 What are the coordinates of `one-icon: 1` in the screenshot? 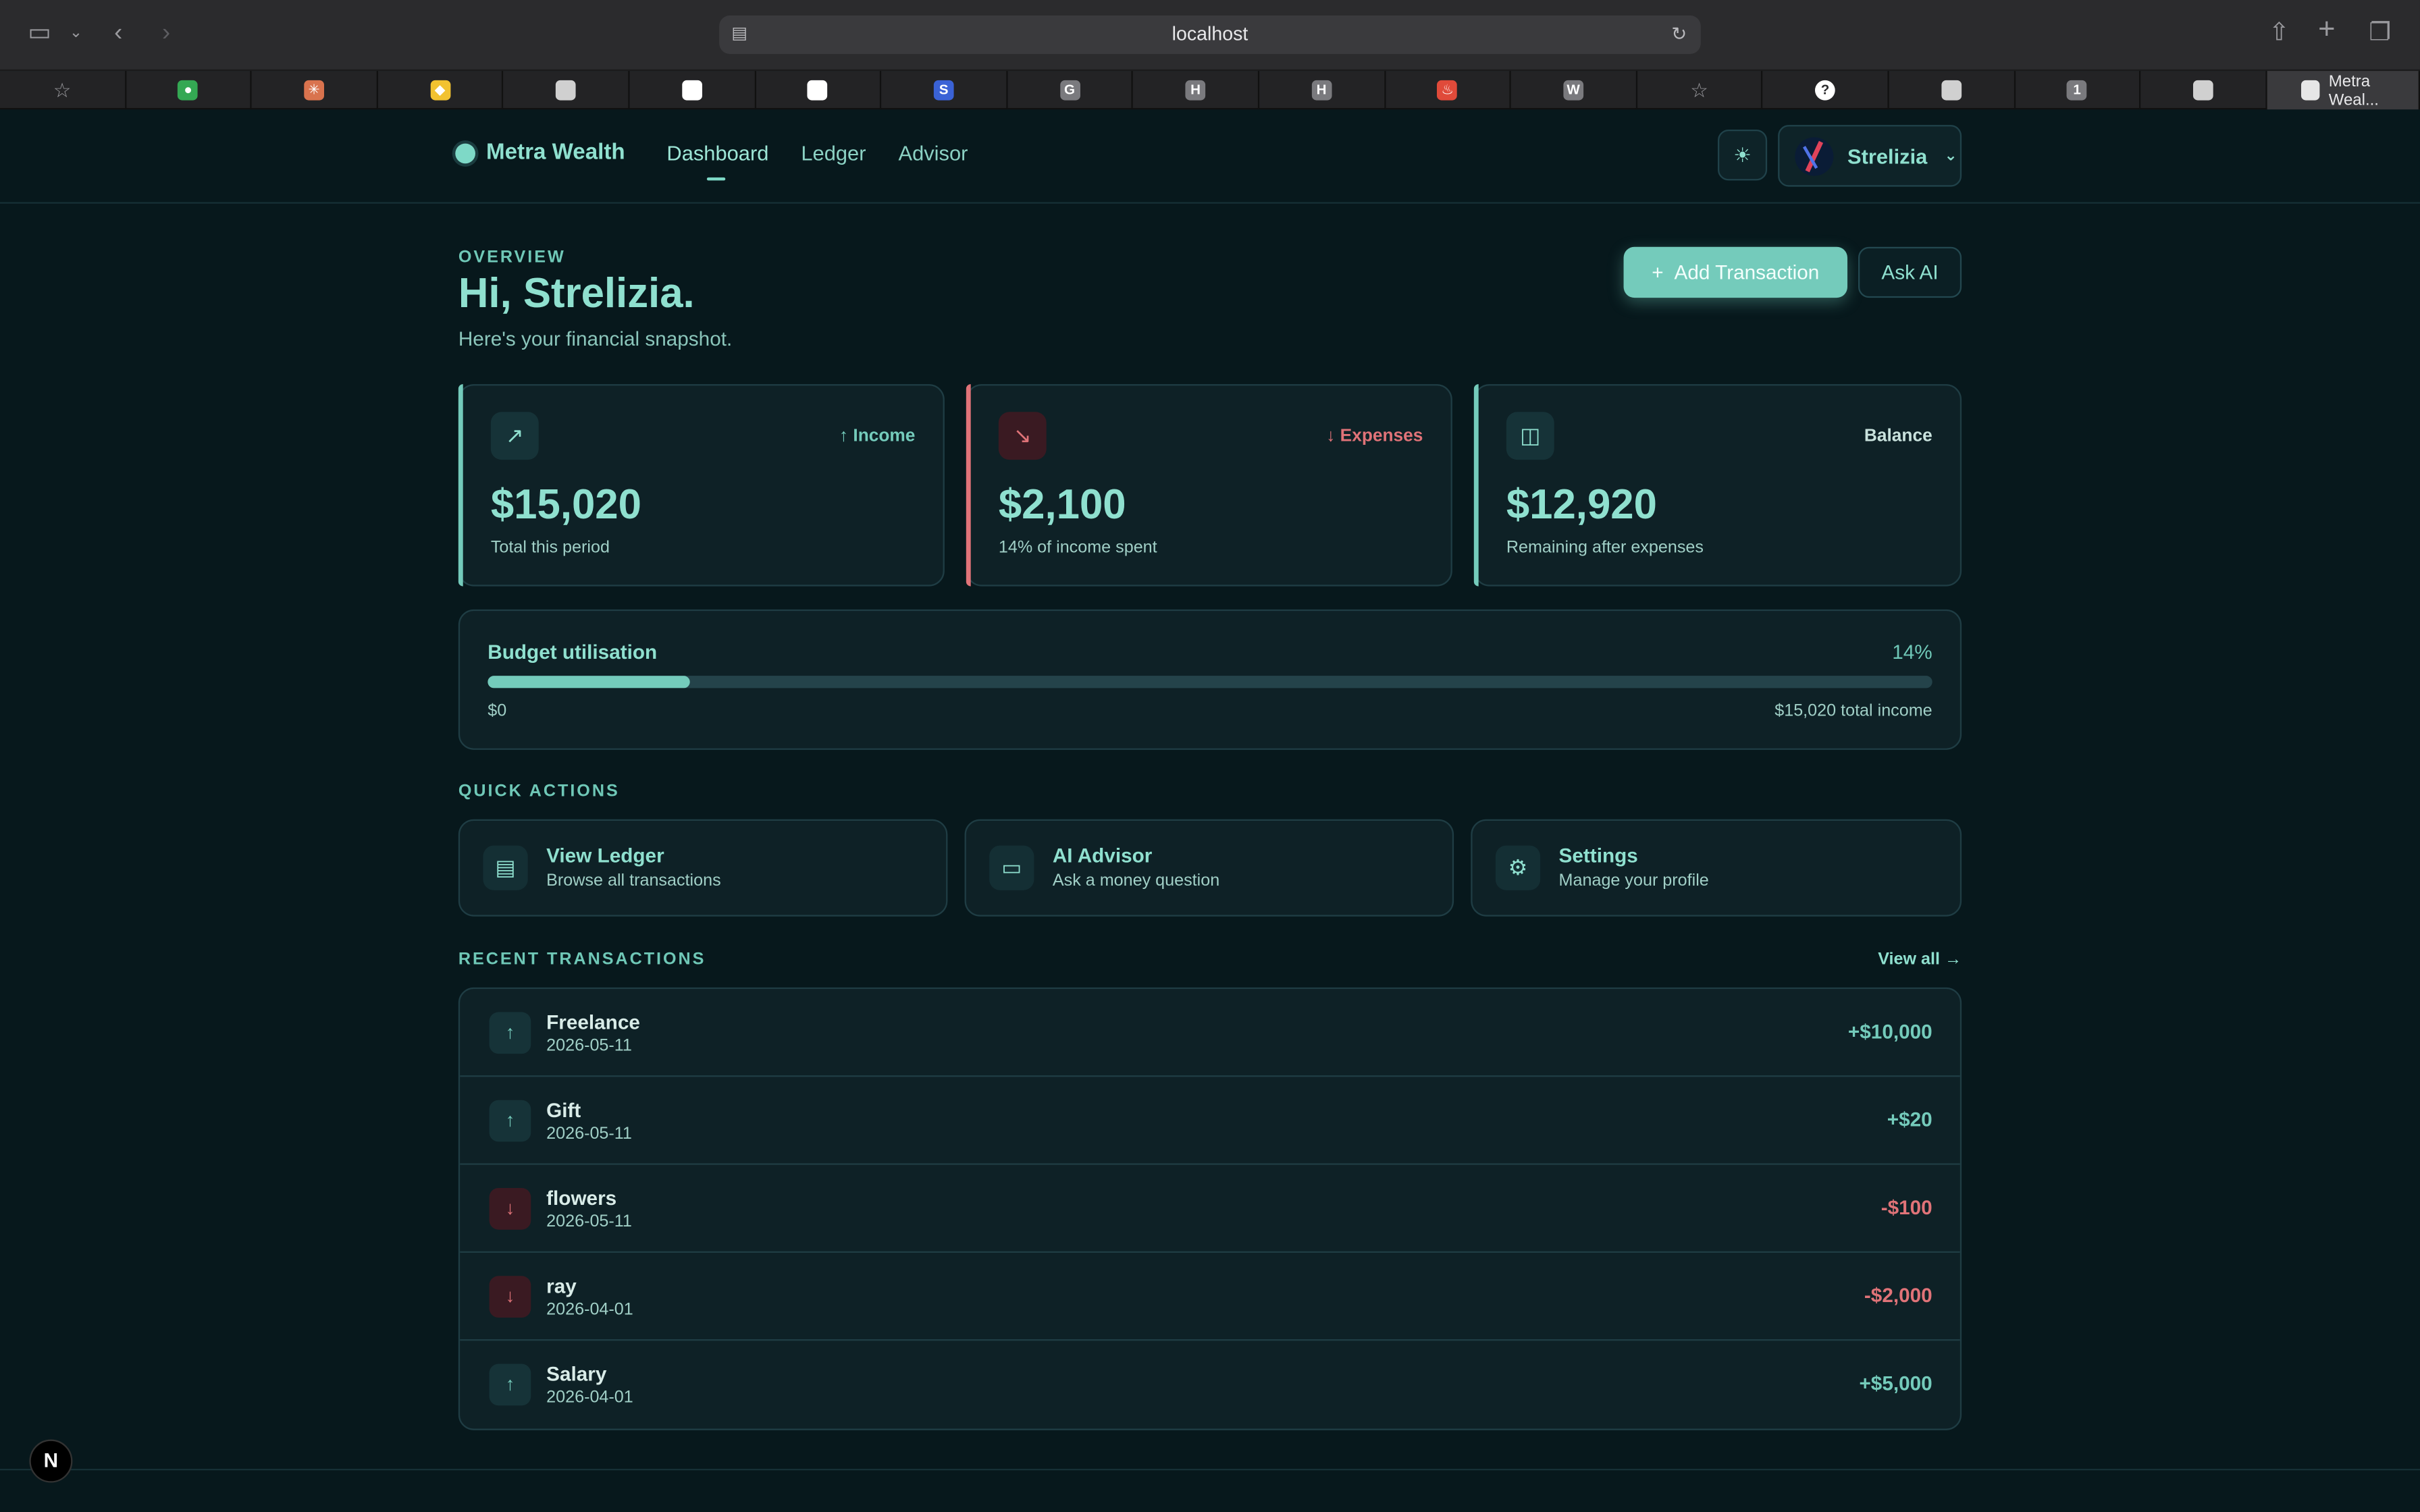 It's located at (2077, 91).